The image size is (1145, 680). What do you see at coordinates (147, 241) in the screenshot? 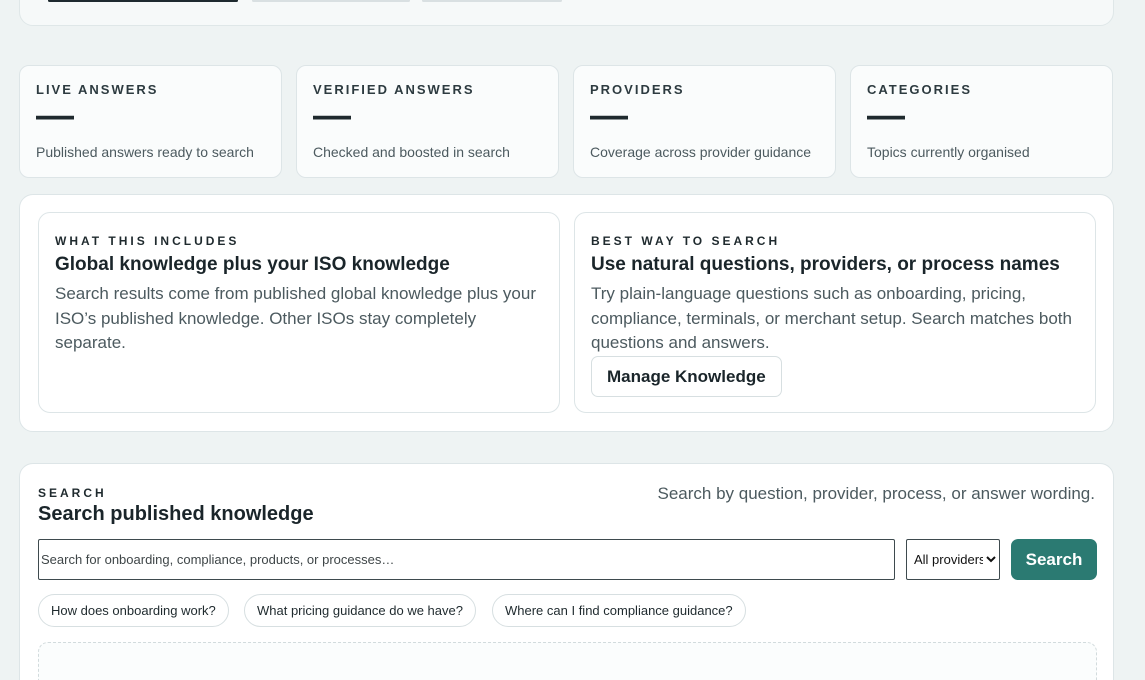
I see `includes-eyebrow: WHAT THIS INCLUDES` at bounding box center [147, 241].